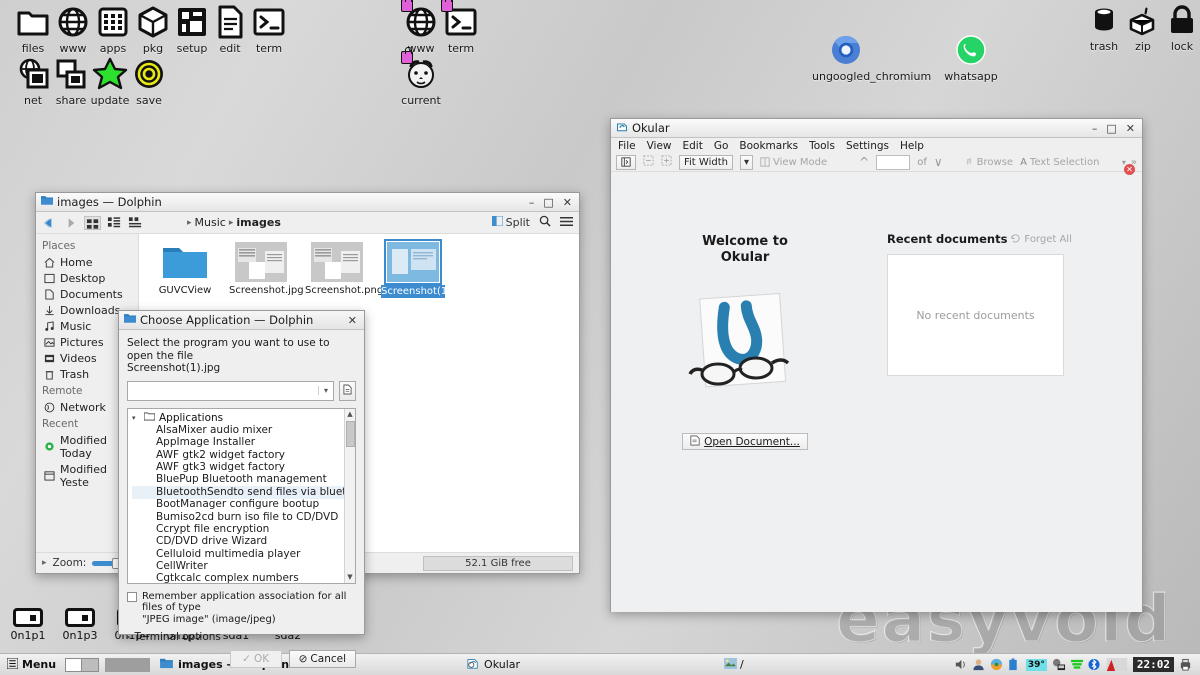 The width and height of the screenshot is (1200, 675). Describe the element at coordinates (129, 637) in the screenshot. I see `chevron-right-icon: ▸` at that location.